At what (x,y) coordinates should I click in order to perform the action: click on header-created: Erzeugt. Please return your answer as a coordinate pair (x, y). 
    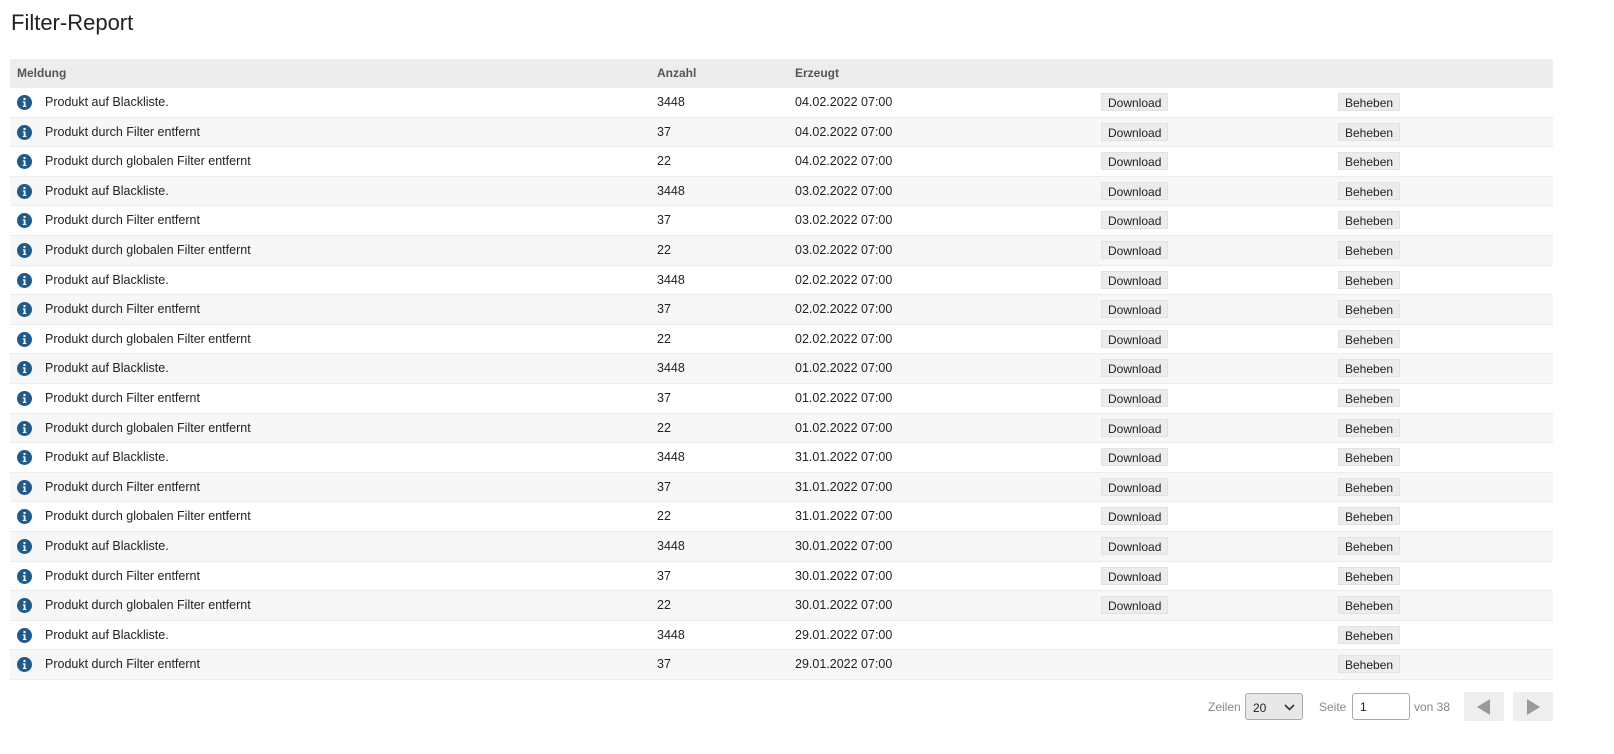
    Looking at the image, I should click on (817, 73).